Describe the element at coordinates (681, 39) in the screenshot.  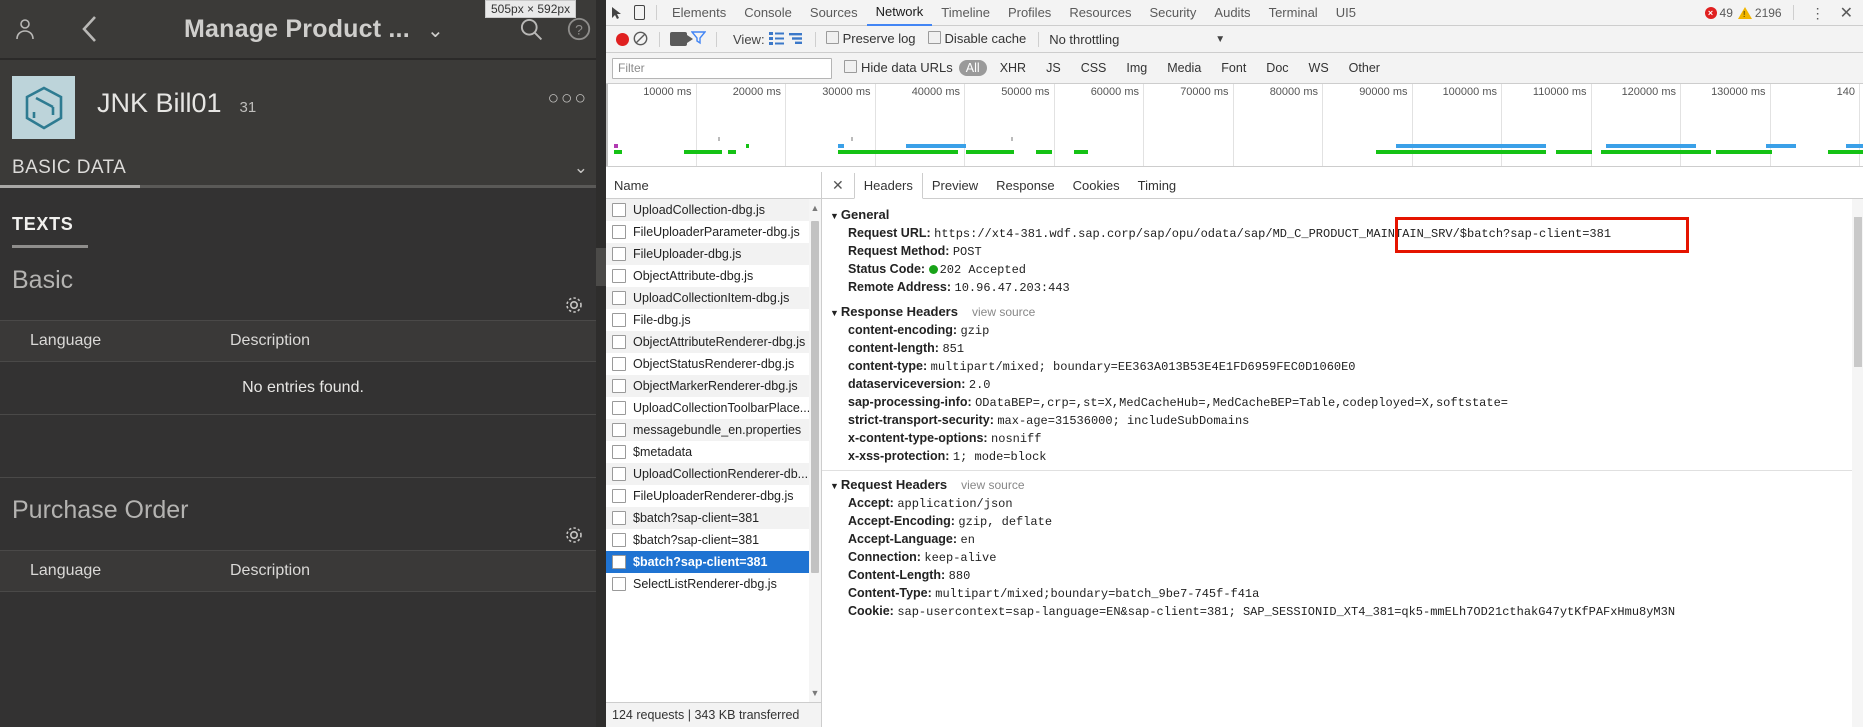
I see `capture-screenshots-icon` at that location.